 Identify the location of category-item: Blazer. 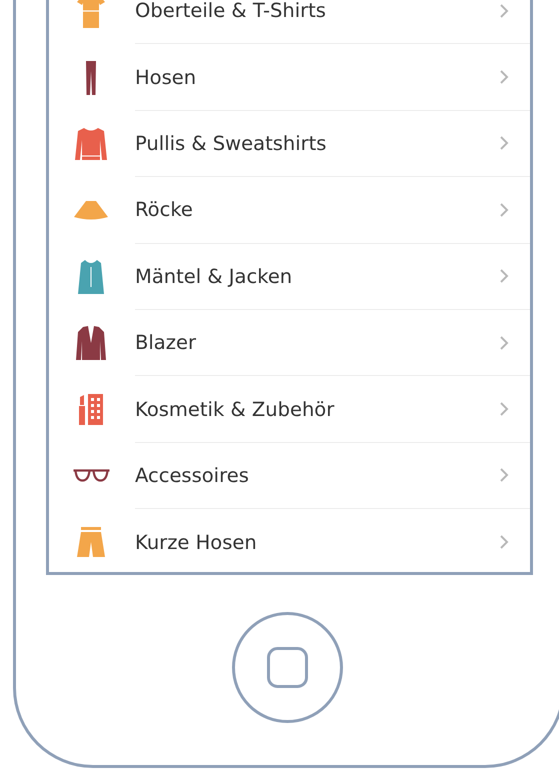
(289, 343).